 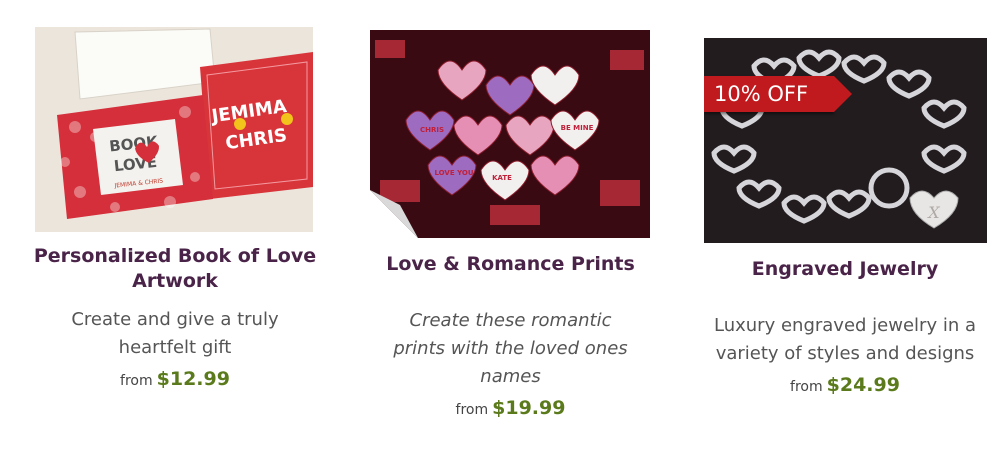 What do you see at coordinates (453, 173) in the screenshot?
I see `heart-text-1: LOVE YOU` at bounding box center [453, 173].